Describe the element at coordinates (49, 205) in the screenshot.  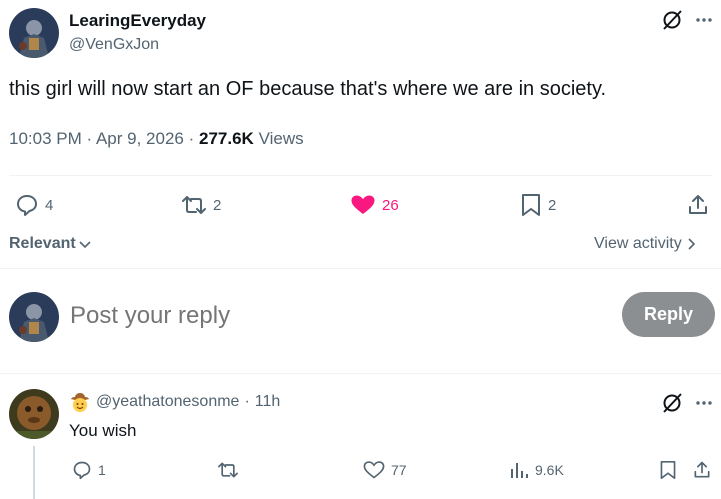
I see `reply-count: 4` at that location.